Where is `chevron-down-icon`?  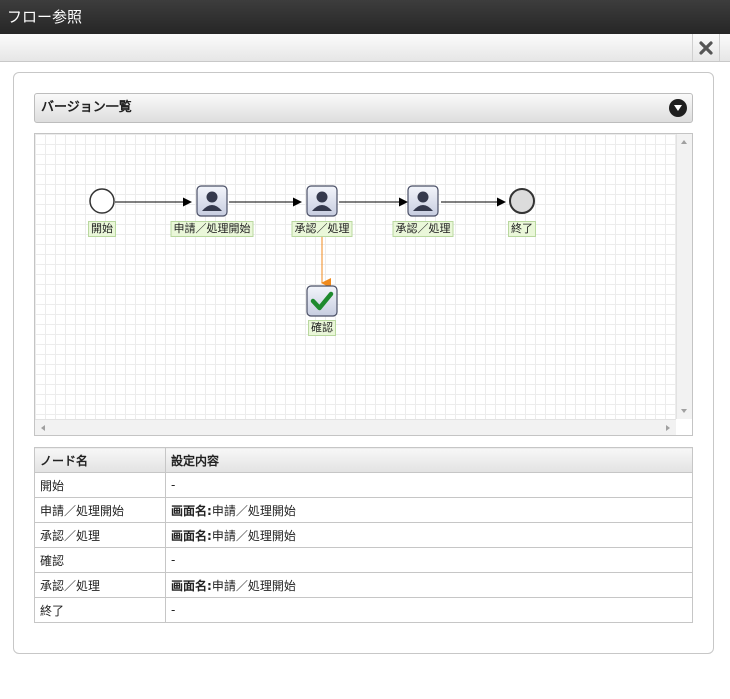 chevron-down-icon is located at coordinates (678, 108).